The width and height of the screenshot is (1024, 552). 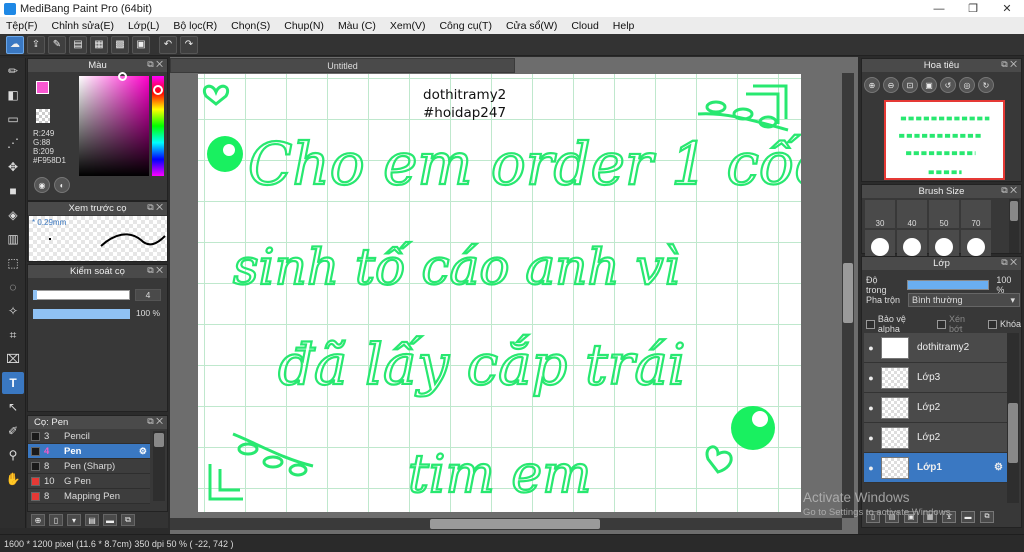 What do you see at coordinates (13, 119) in the screenshot?
I see `rect-tool-icon: ▭` at bounding box center [13, 119].